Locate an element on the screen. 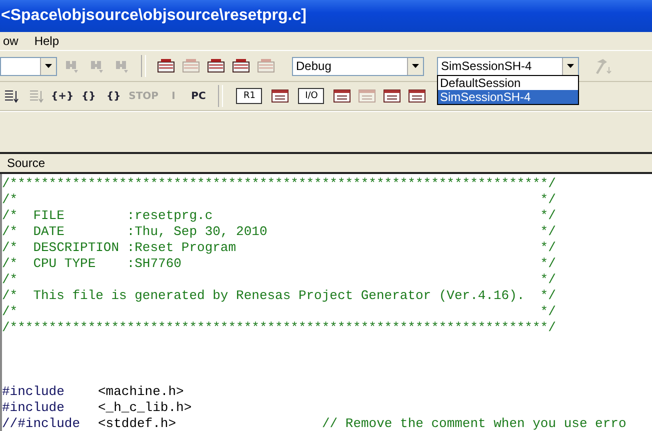 This screenshot has width=652, height=431. menu-item: Help is located at coordinates (46, 41).